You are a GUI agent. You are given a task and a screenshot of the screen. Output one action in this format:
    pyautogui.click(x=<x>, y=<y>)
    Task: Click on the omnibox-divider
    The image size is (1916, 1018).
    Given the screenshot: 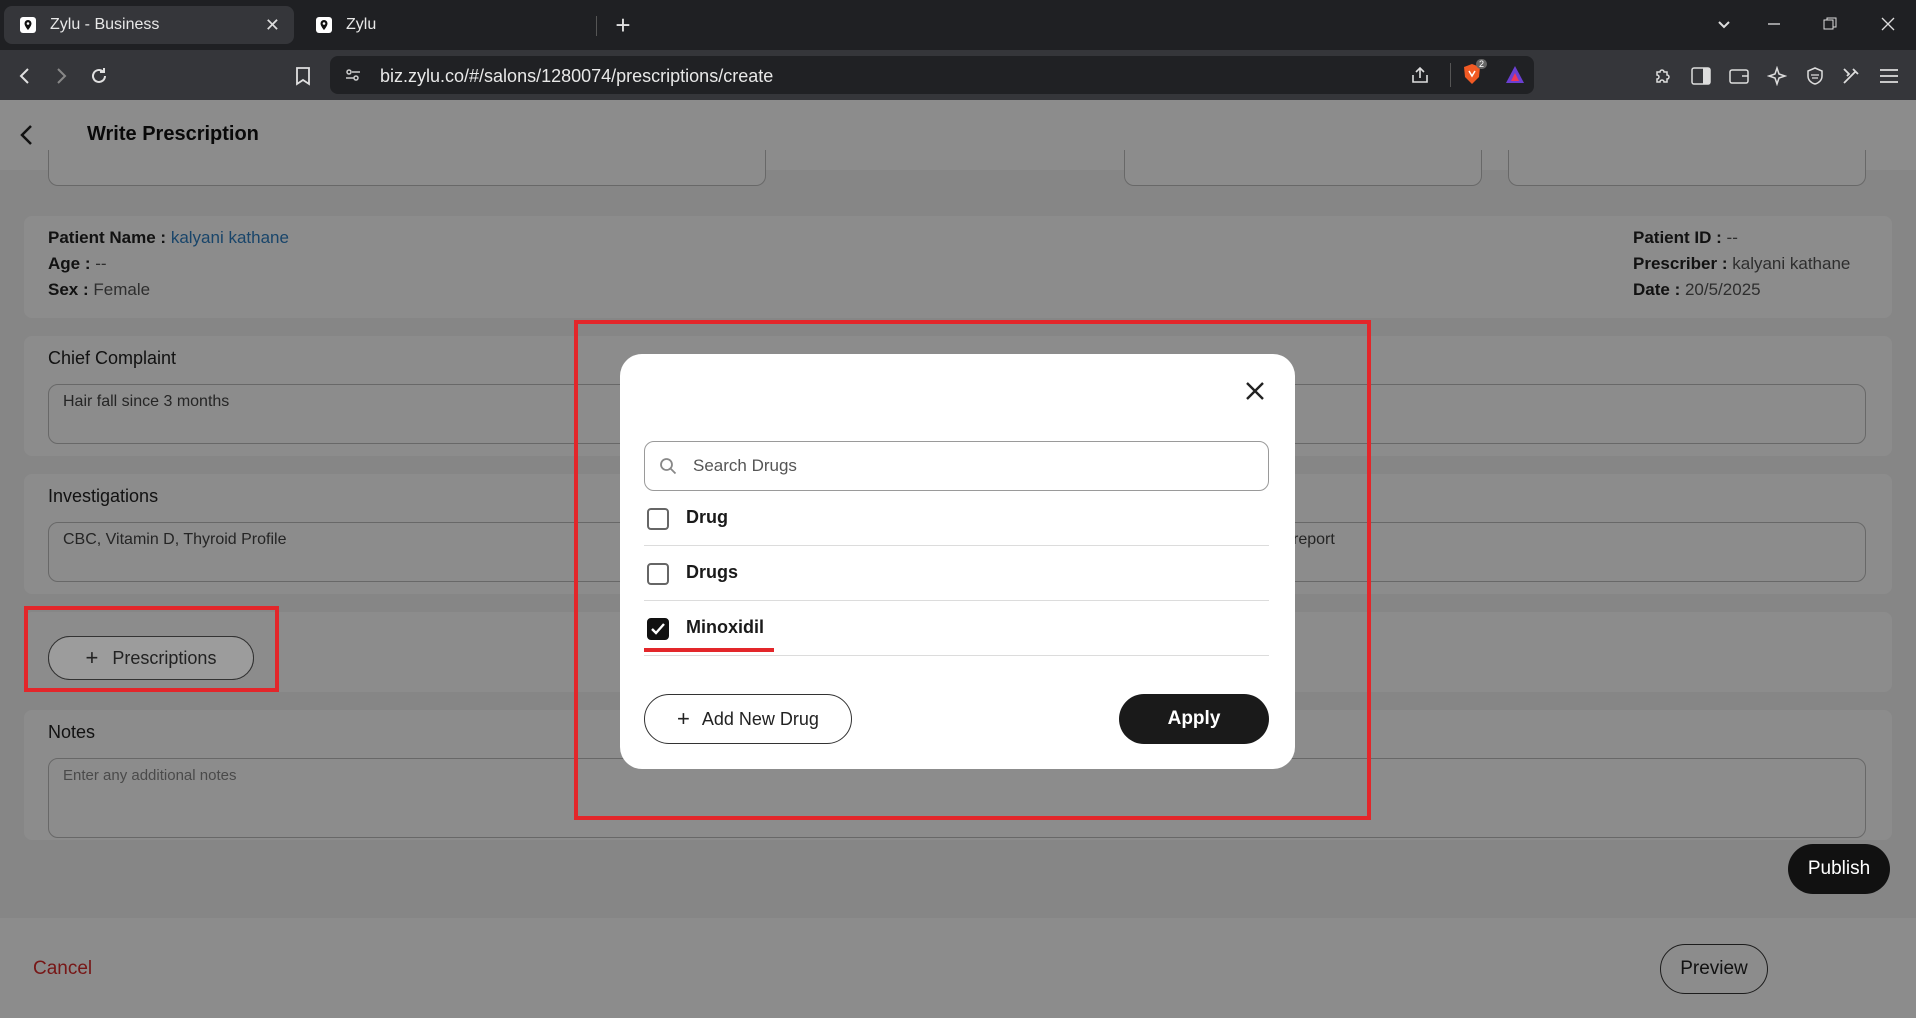 What is the action you would take?
    pyautogui.click(x=1450, y=75)
    